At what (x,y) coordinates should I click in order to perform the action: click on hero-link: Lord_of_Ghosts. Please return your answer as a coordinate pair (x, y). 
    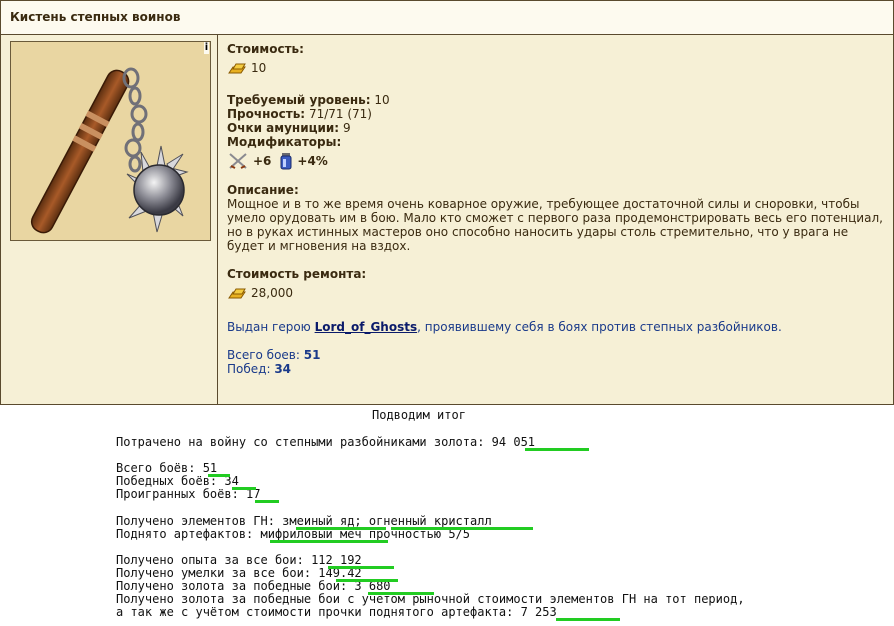
    Looking at the image, I should click on (366, 327).